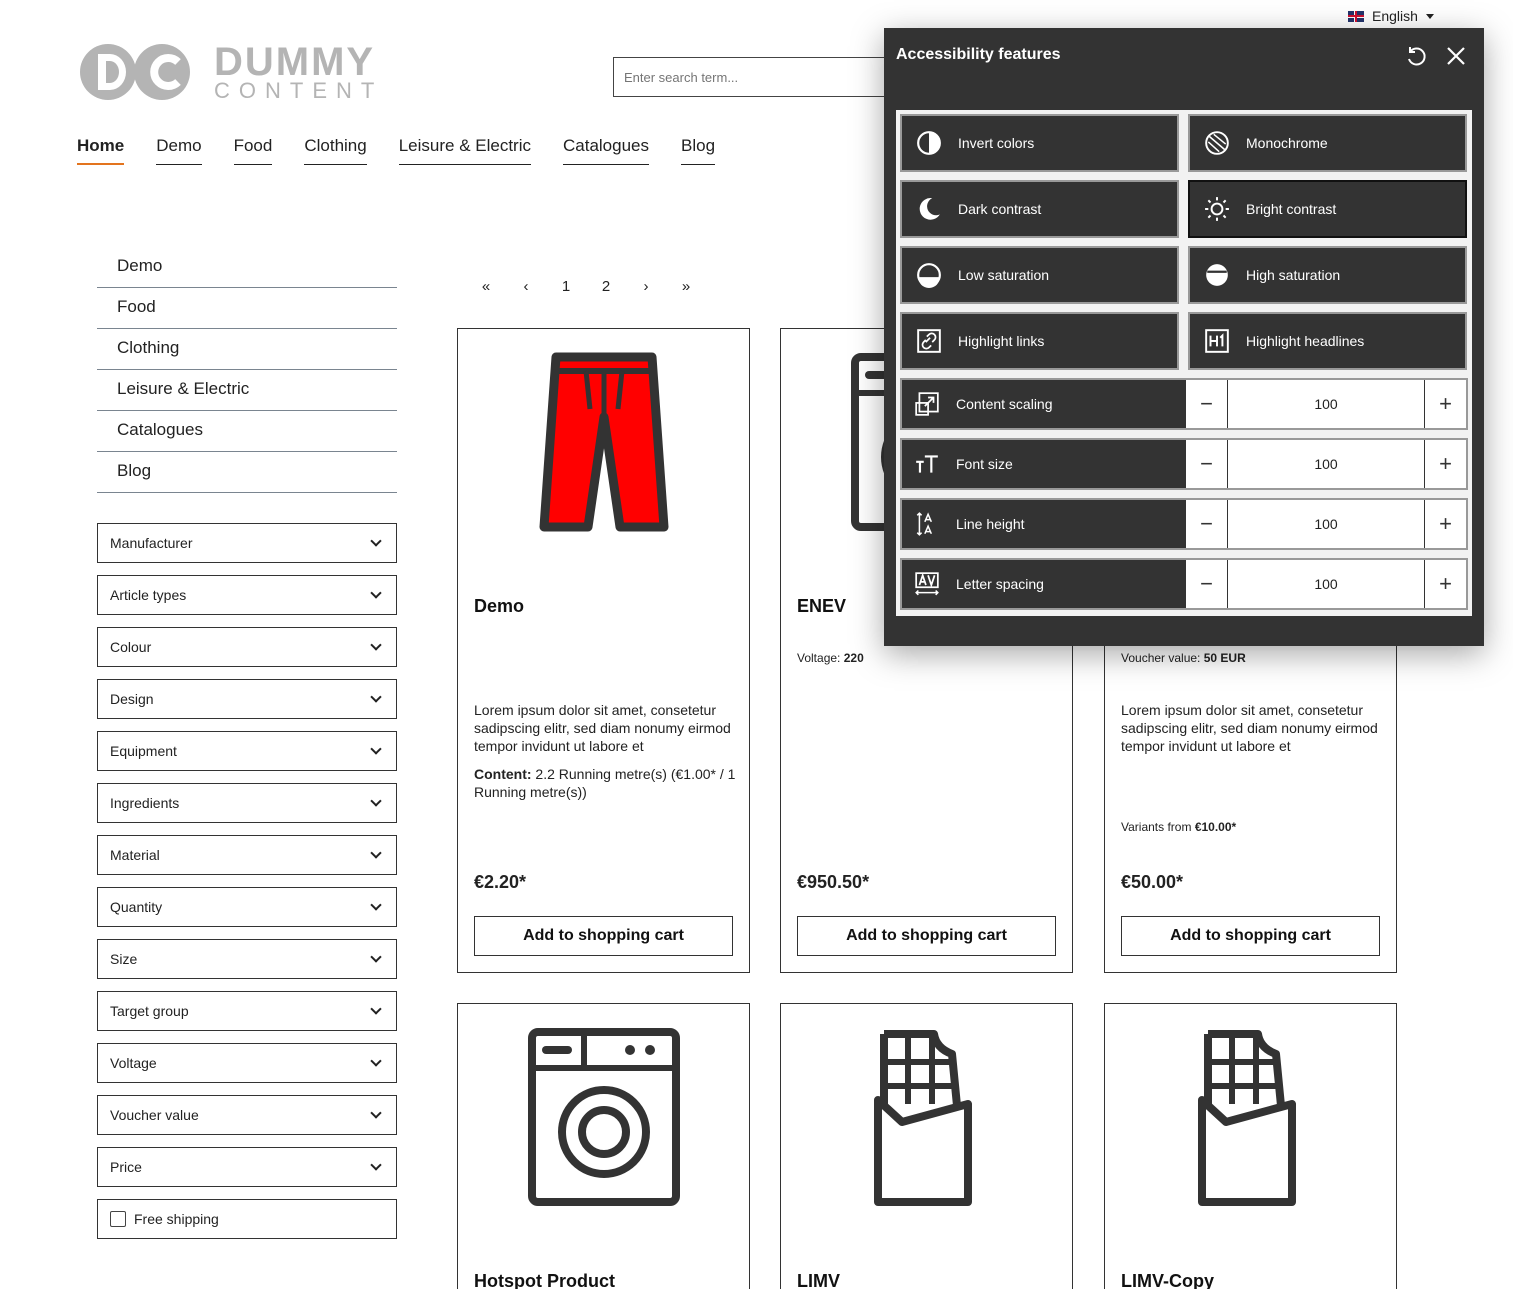 Image resolution: width=1513 pixels, height=1289 pixels. I want to click on first-page-button: «, so click(486, 286).